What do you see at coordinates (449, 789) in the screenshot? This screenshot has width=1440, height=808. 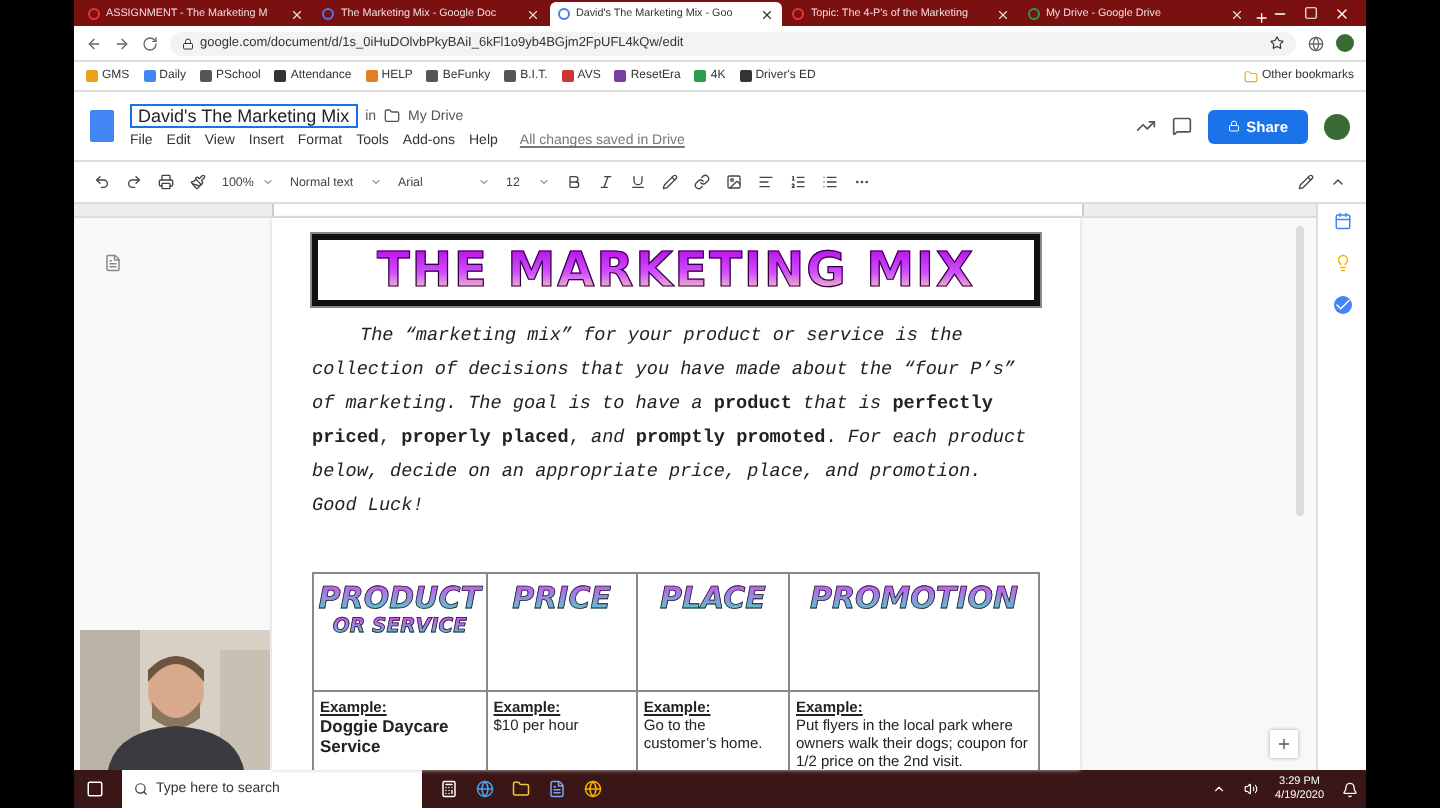 I see `calculator-icon` at bounding box center [449, 789].